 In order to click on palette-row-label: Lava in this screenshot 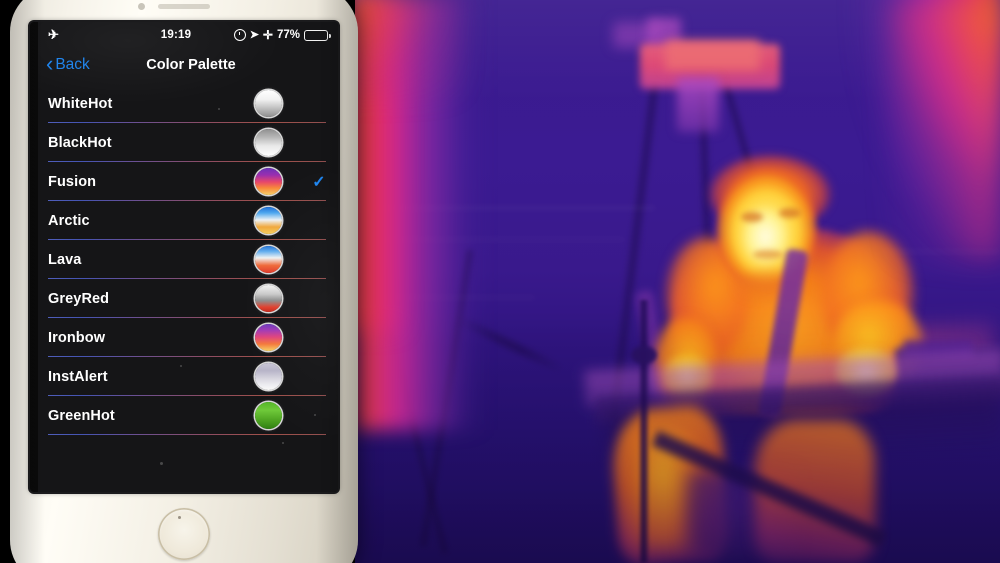, I will do `click(65, 259)`.